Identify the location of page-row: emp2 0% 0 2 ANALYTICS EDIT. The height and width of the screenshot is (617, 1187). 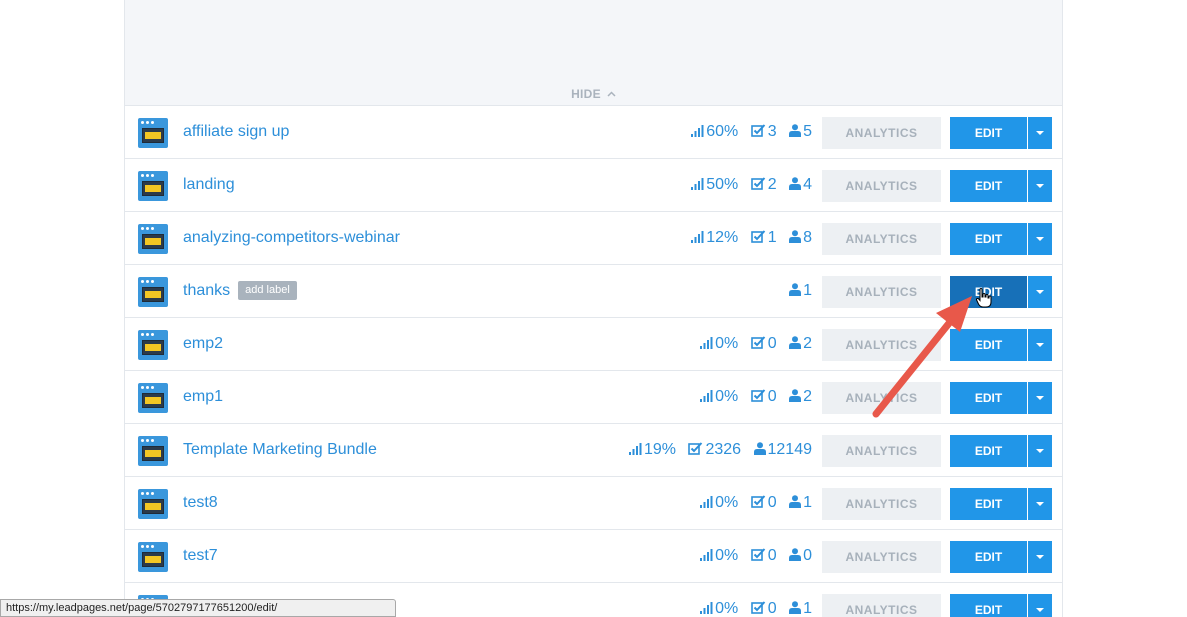
(593, 344).